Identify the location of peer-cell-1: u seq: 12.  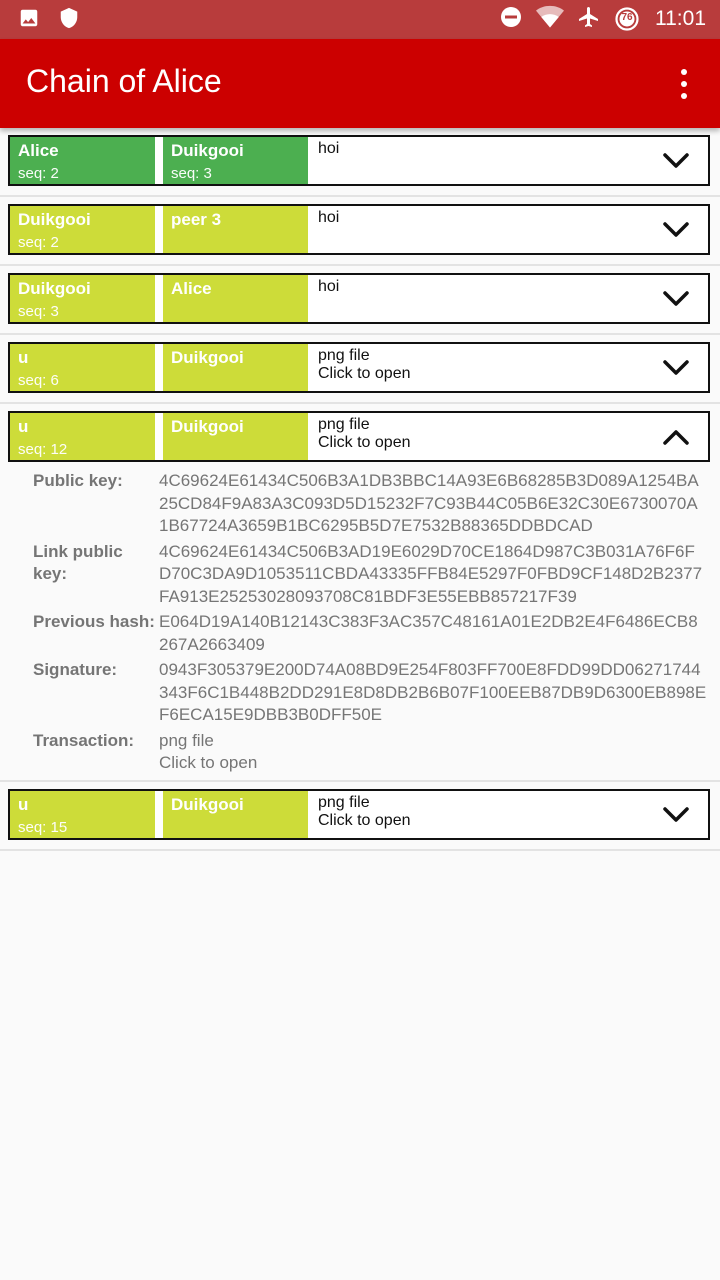
(82, 436).